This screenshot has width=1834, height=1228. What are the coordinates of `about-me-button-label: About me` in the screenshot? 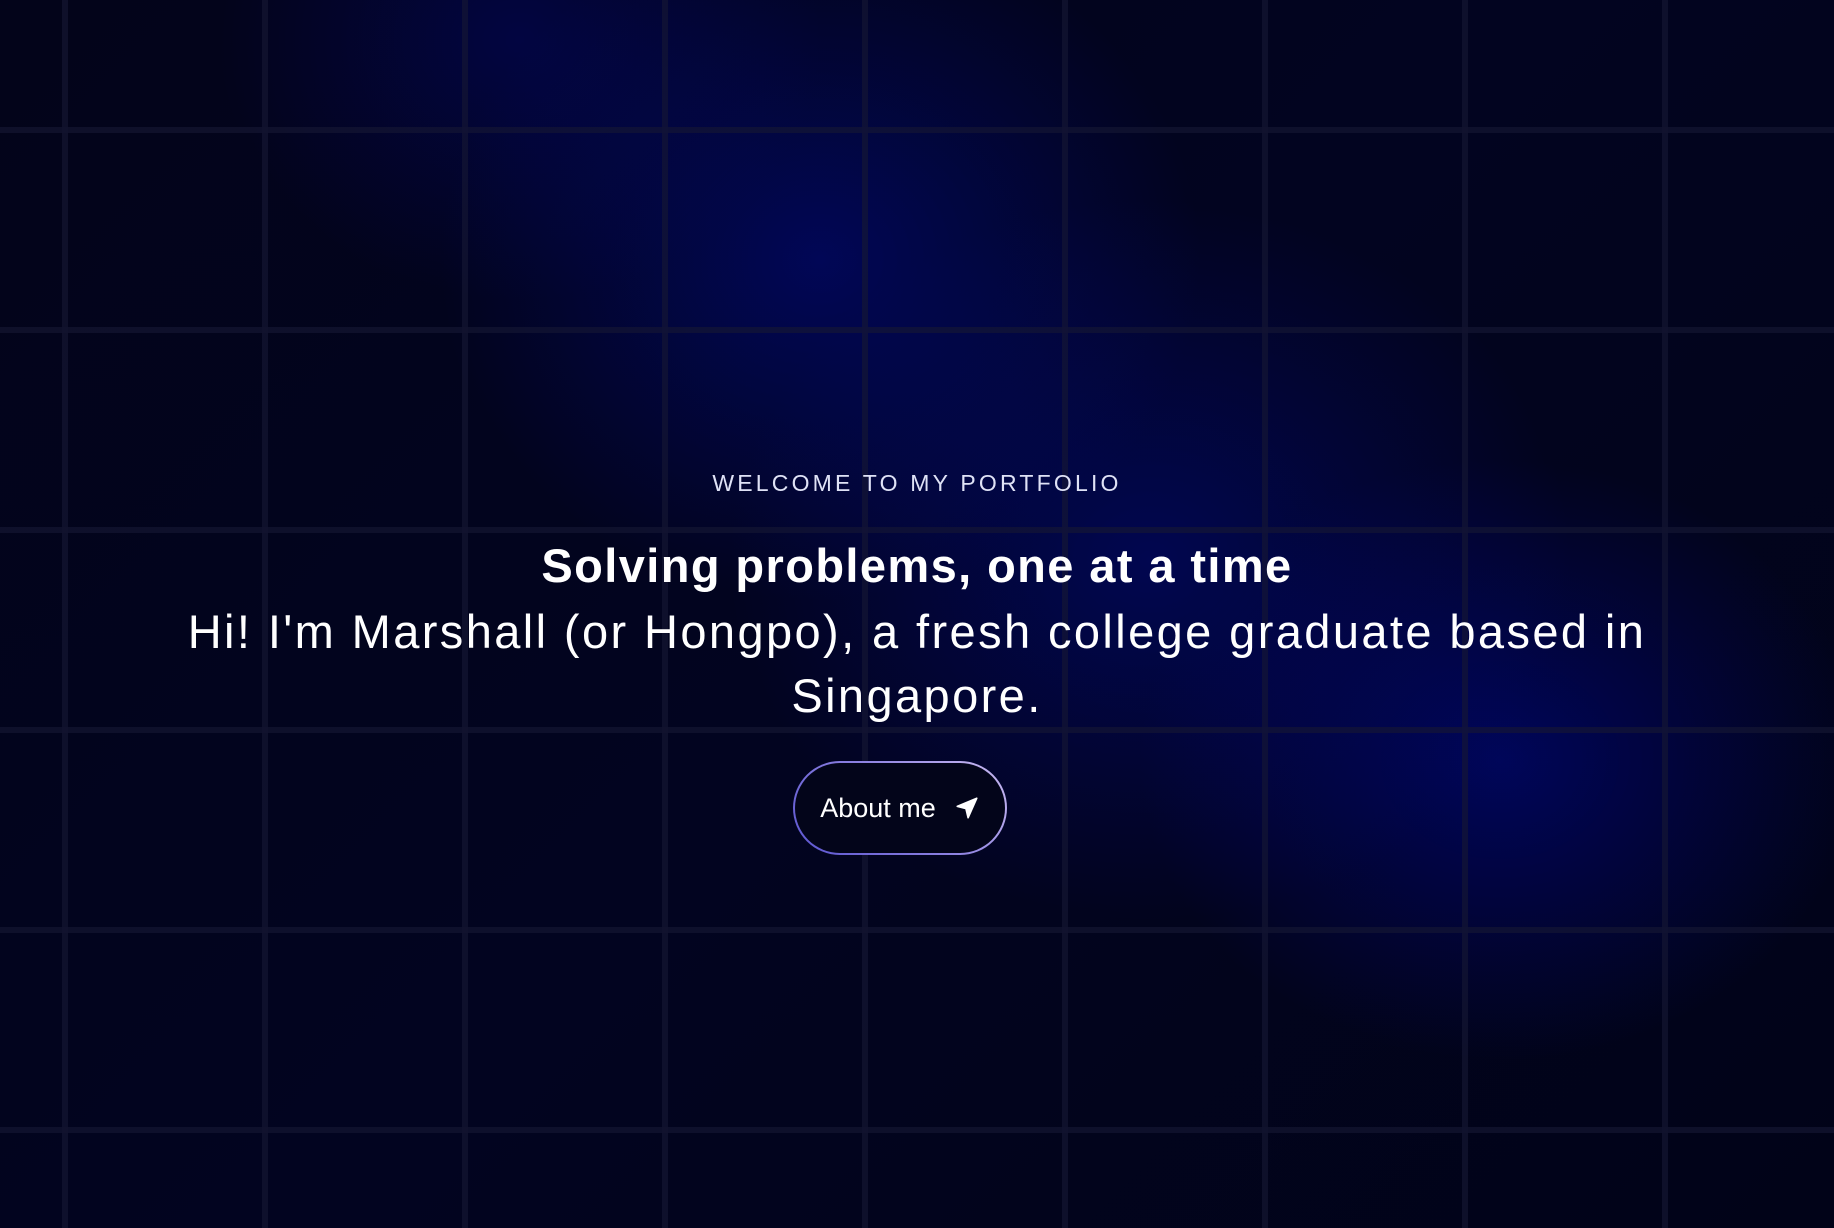 It's located at (878, 807).